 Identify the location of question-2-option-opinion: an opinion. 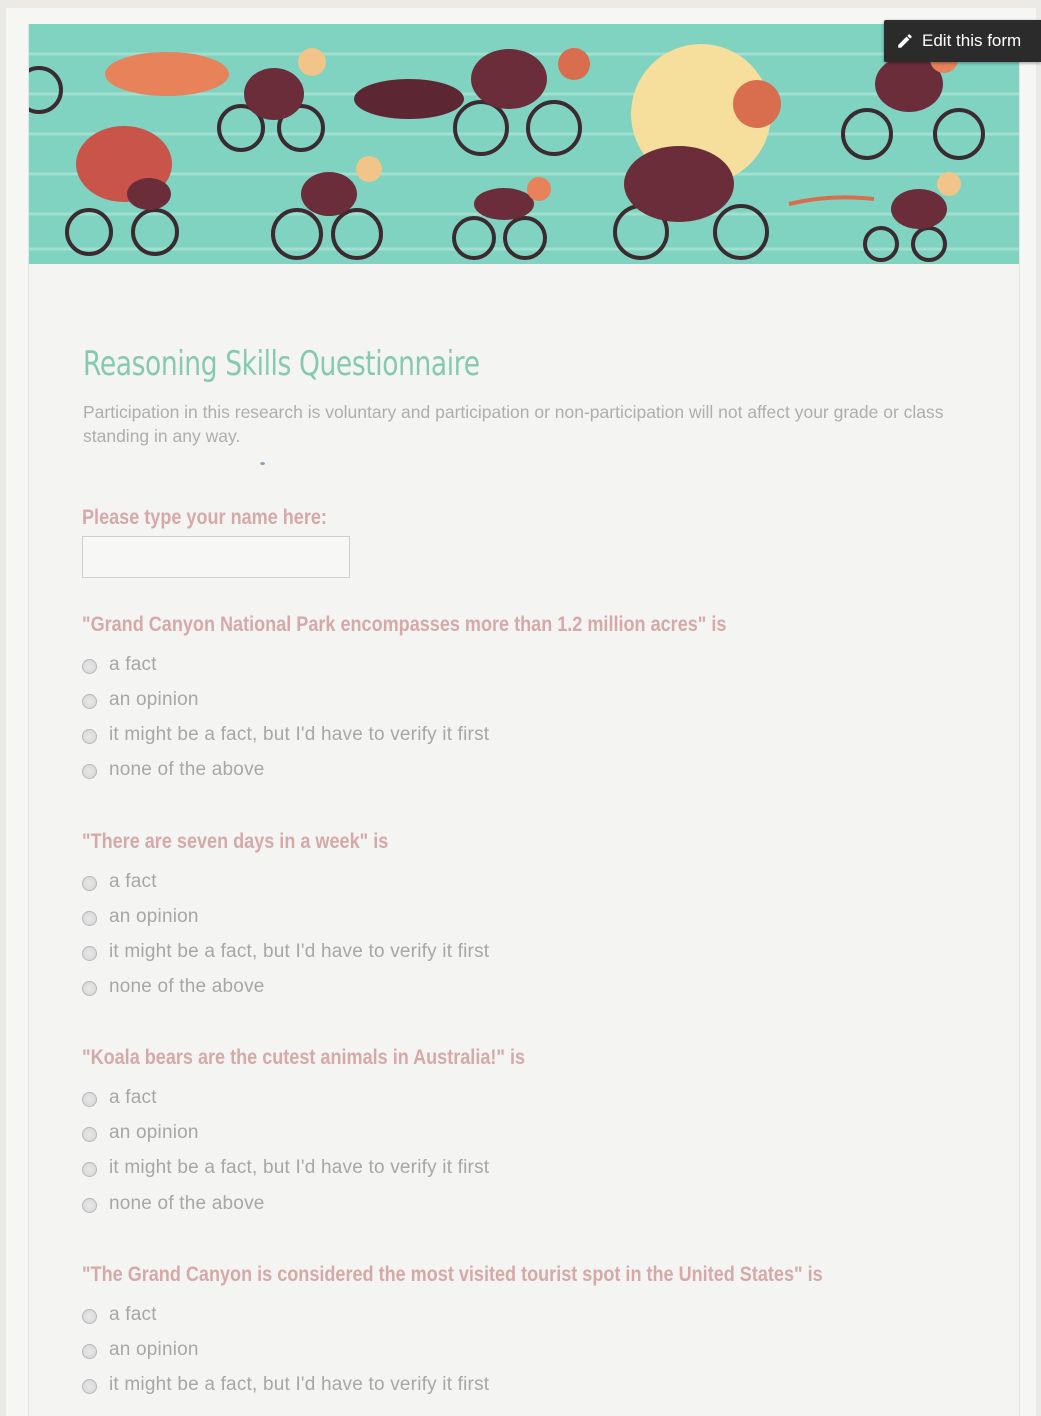
(140, 917).